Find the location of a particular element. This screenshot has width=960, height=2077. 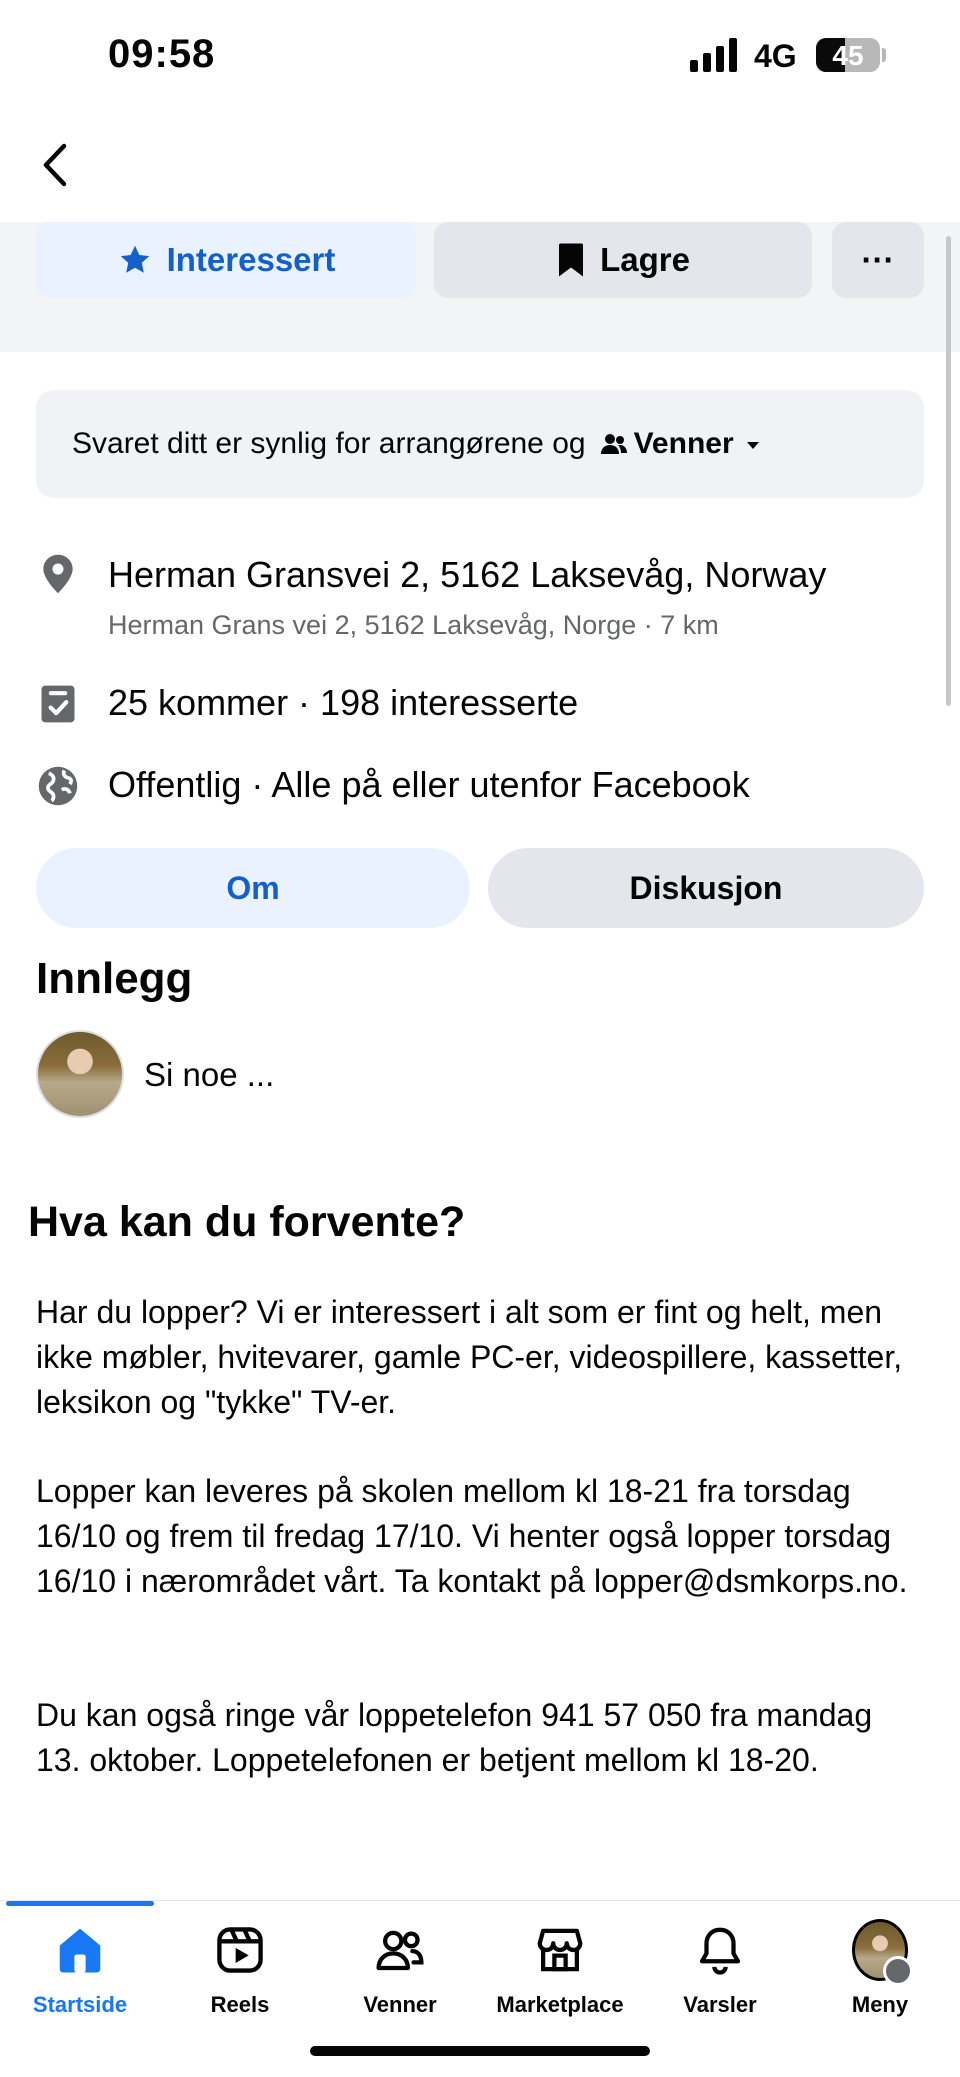

about-heading: Hva kan du forvente? is located at coordinates (247, 1222).